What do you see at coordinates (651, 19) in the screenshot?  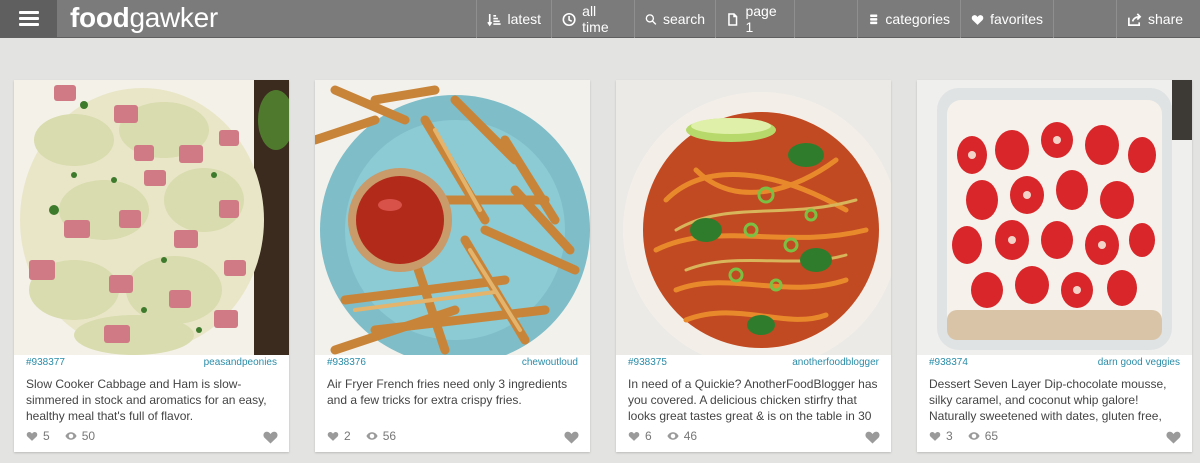 I see `search-icon` at bounding box center [651, 19].